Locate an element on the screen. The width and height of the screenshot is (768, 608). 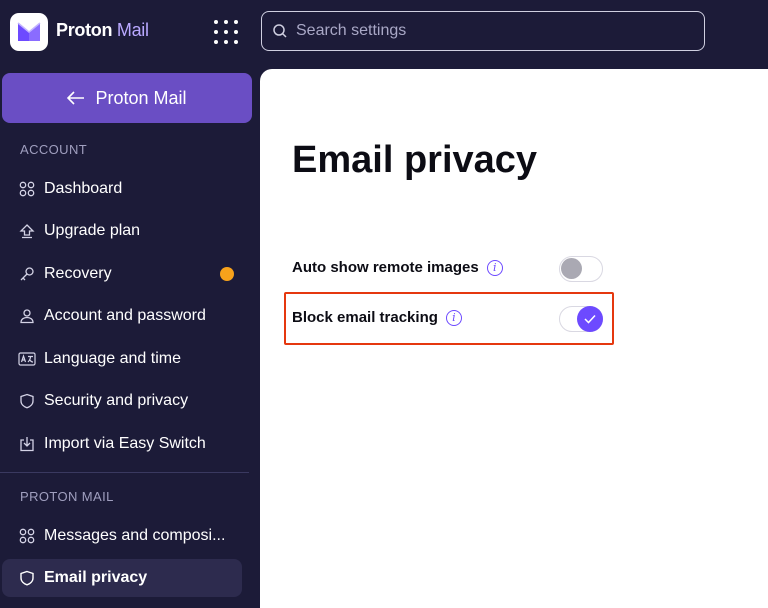
sidebar-item-dashboard: Dashboard is located at coordinates (122, 189).